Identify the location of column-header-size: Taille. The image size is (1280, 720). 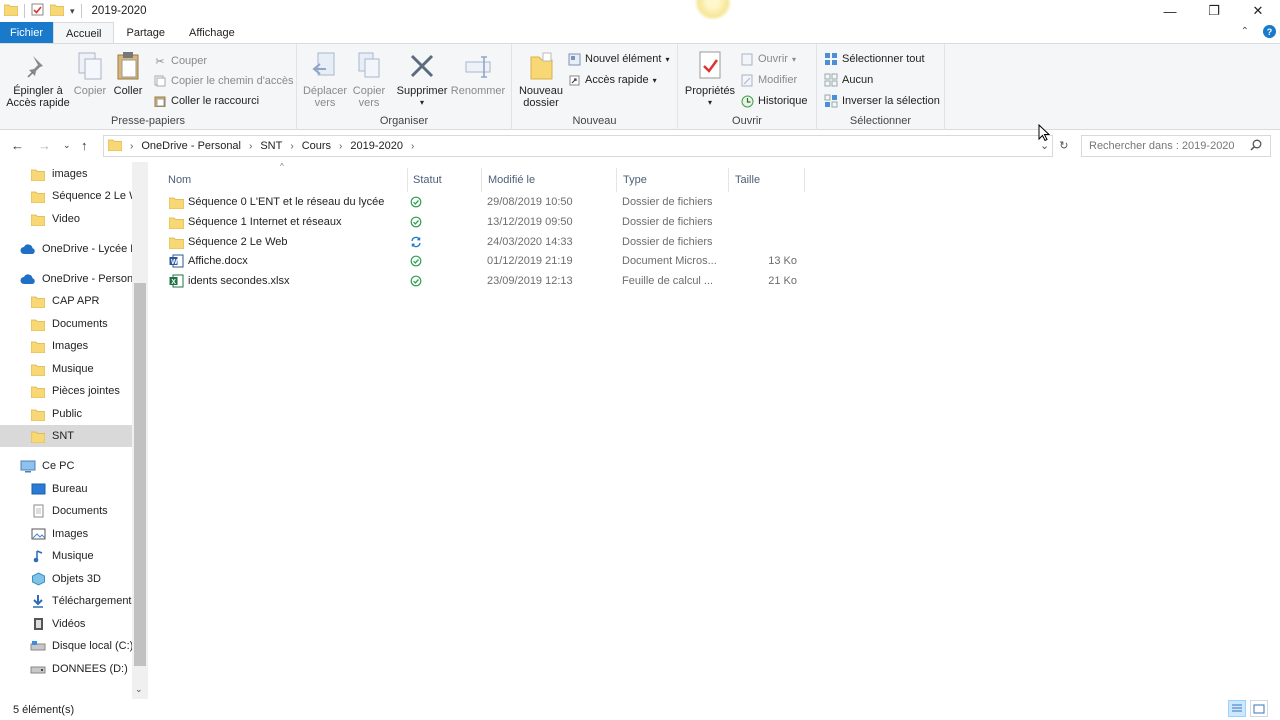
(767, 180).